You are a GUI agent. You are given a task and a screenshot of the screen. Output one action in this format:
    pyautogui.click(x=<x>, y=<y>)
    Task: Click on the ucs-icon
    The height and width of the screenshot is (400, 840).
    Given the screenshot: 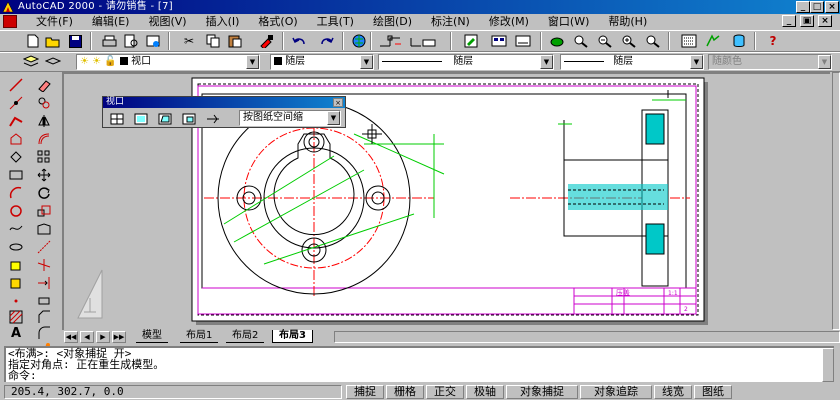 What is the action you would take?
    pyautogui.click(x=423, y=41)
    